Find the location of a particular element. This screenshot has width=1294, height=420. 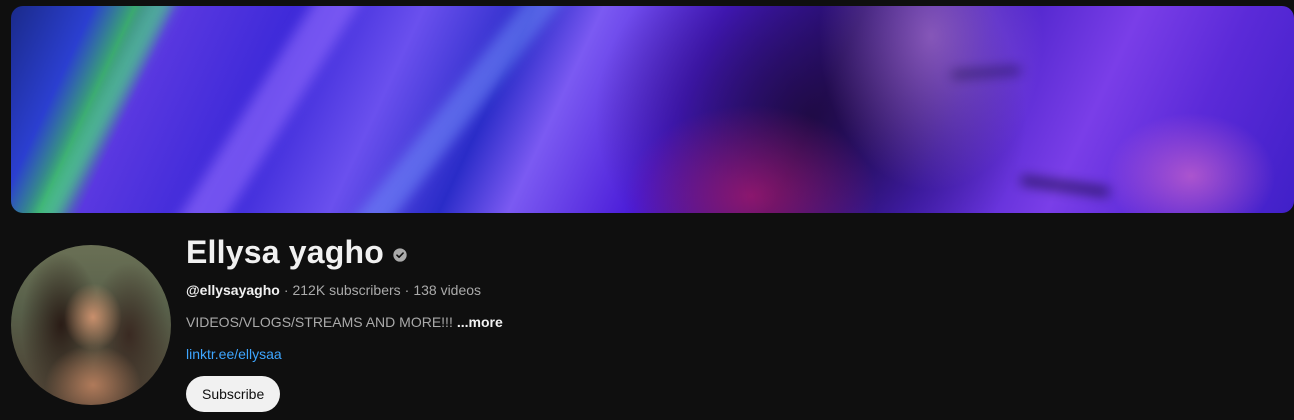

channel-meta: @ellysayagho · 212K subscribers · 138 videos is located at coordinates (333, 290).